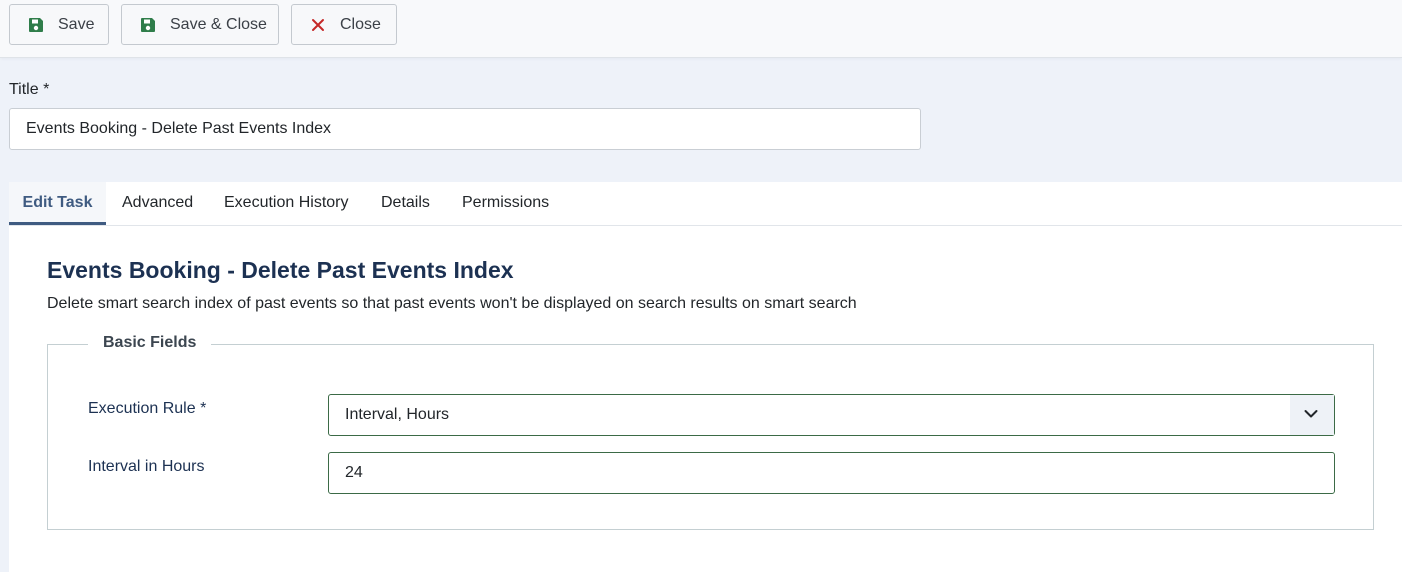  I want to click on close-button: Close, so click(344, 24).